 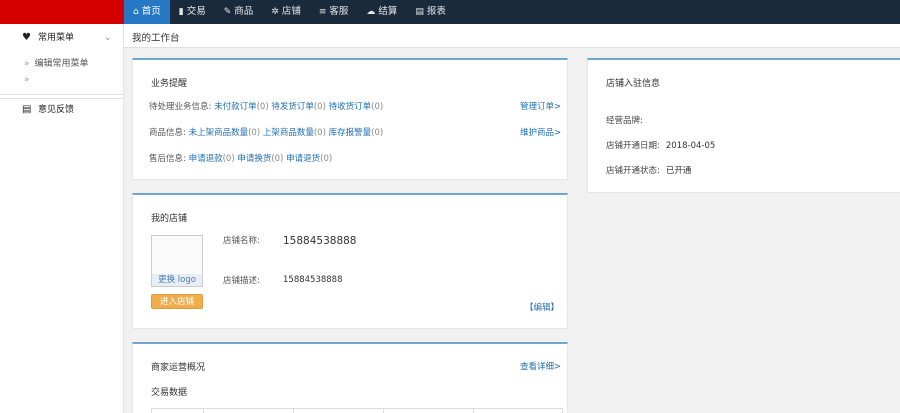 I want to click on row-label: 售后信息:, so click(x=167, y=159).